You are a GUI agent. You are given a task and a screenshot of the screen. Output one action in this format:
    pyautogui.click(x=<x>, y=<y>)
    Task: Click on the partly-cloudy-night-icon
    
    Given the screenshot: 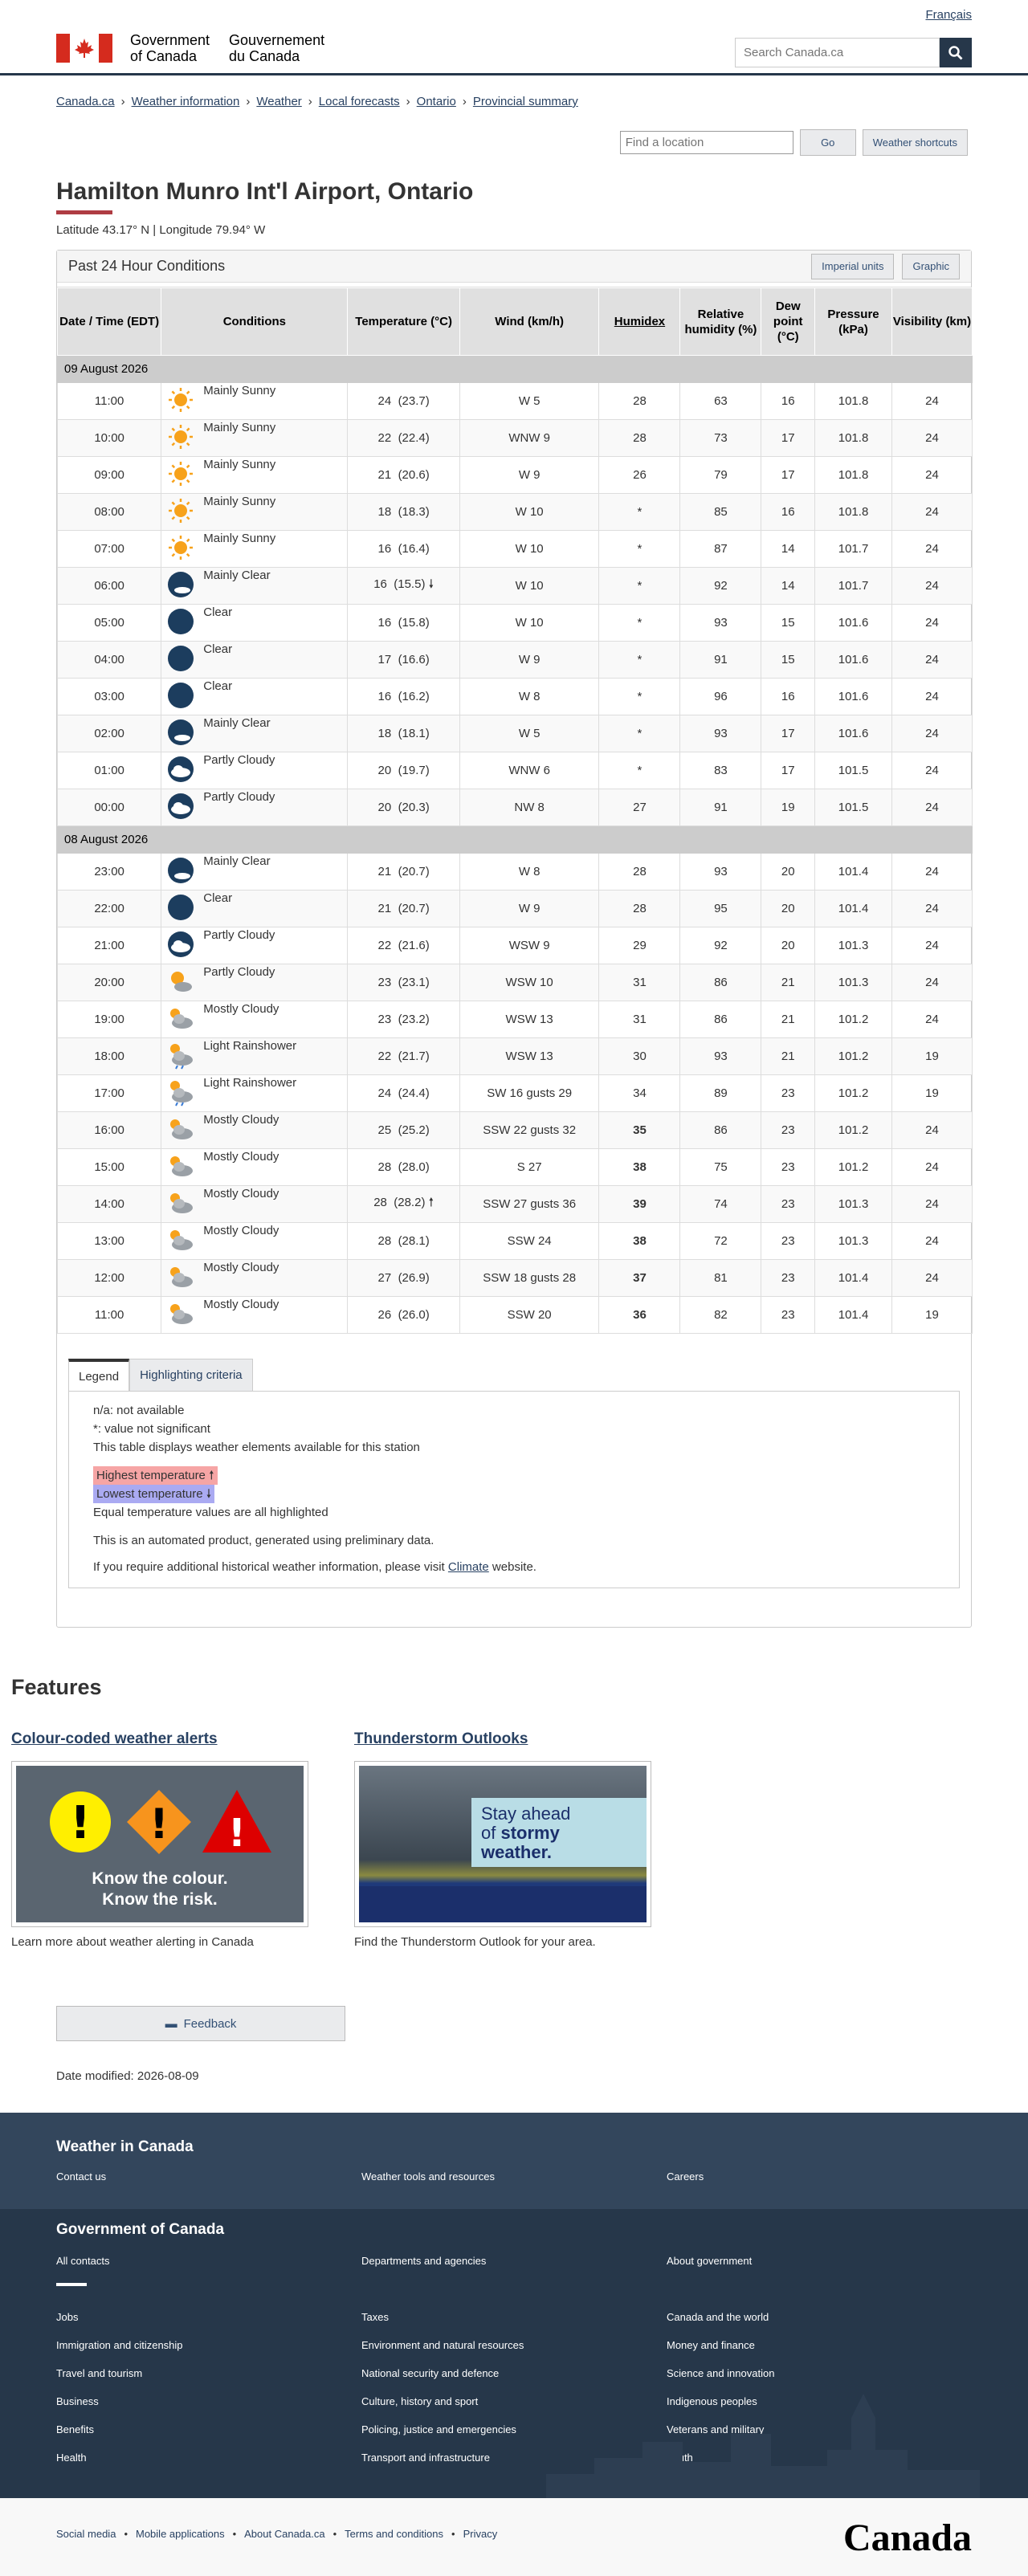 What is the action you would take?
    pyautogui.click(x=184, y=944)
    